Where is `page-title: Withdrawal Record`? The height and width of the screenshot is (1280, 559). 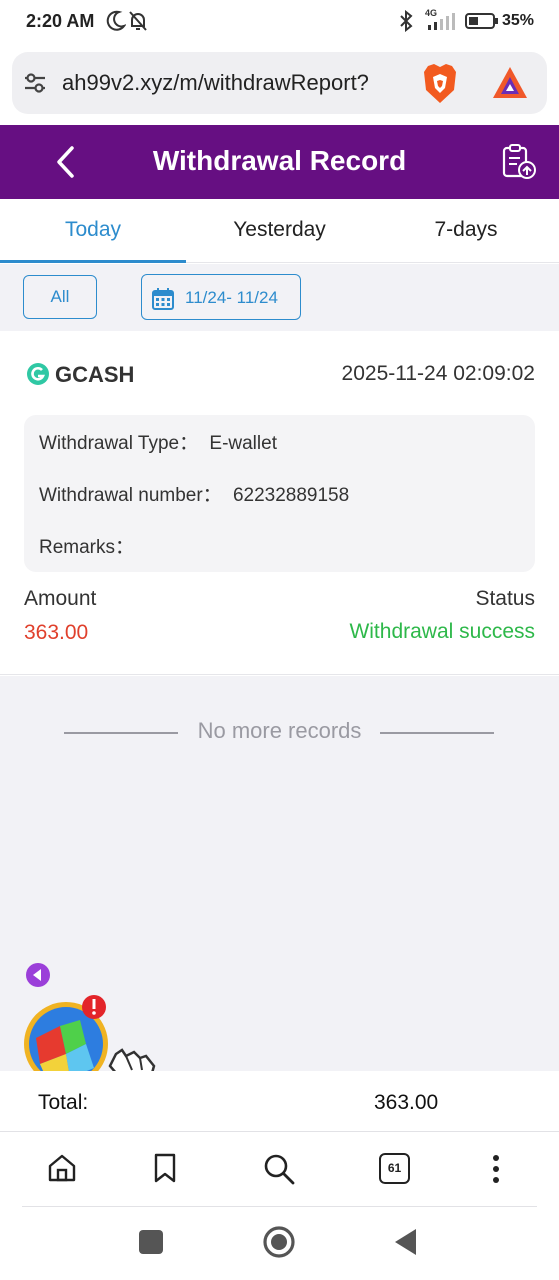
page-title: Withdrawal Record is located at coordinates (279, 160).